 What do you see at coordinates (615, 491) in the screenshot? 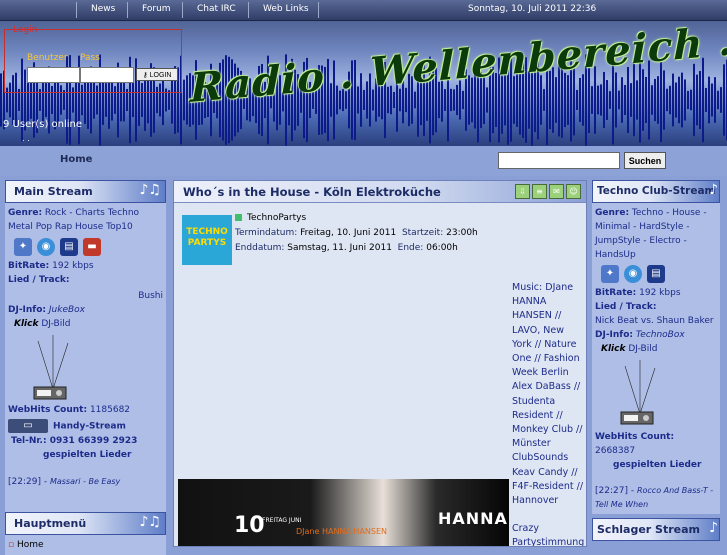
I see `last-played-time: [22:27] -` at bounding box center [615, 491].